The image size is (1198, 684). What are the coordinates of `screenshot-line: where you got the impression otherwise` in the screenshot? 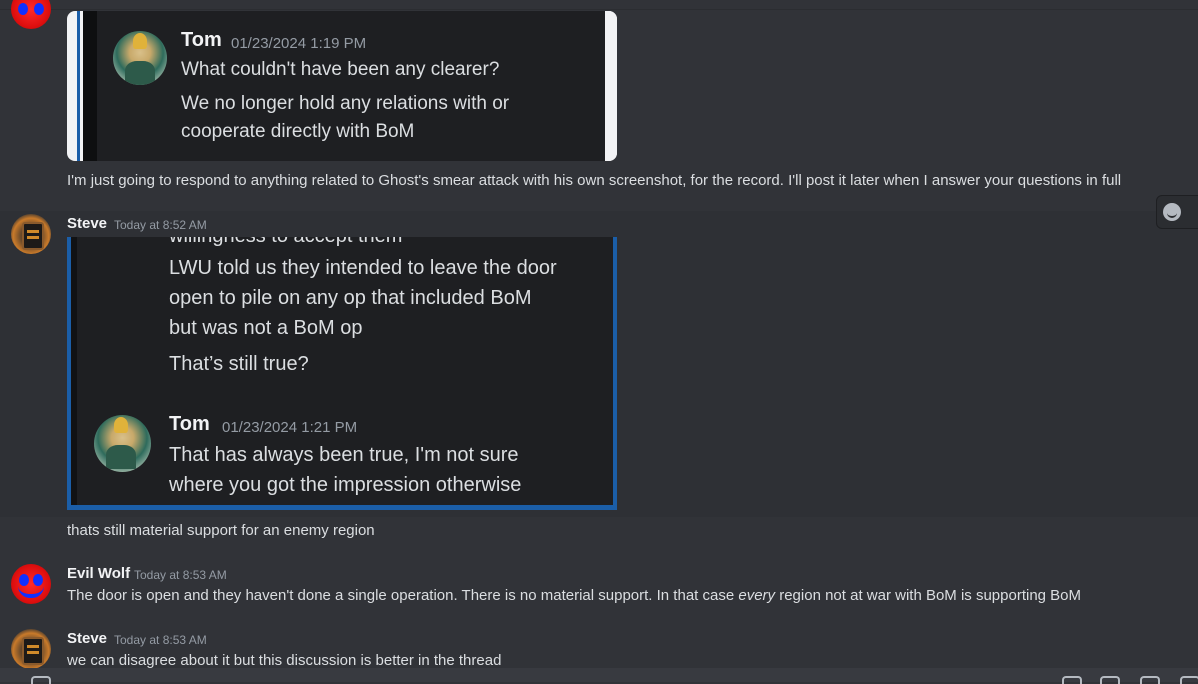 It's located at (345, 485).